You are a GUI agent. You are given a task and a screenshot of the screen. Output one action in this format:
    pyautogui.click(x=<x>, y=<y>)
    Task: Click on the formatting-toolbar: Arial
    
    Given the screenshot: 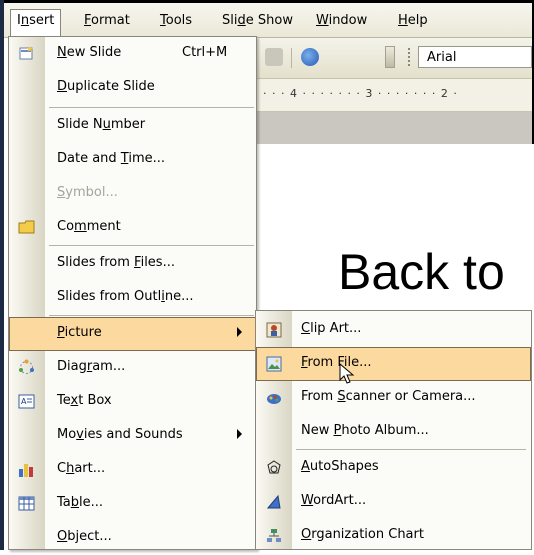 What is the action you would take?
    pyautogui.click(x=393, y=58)
    